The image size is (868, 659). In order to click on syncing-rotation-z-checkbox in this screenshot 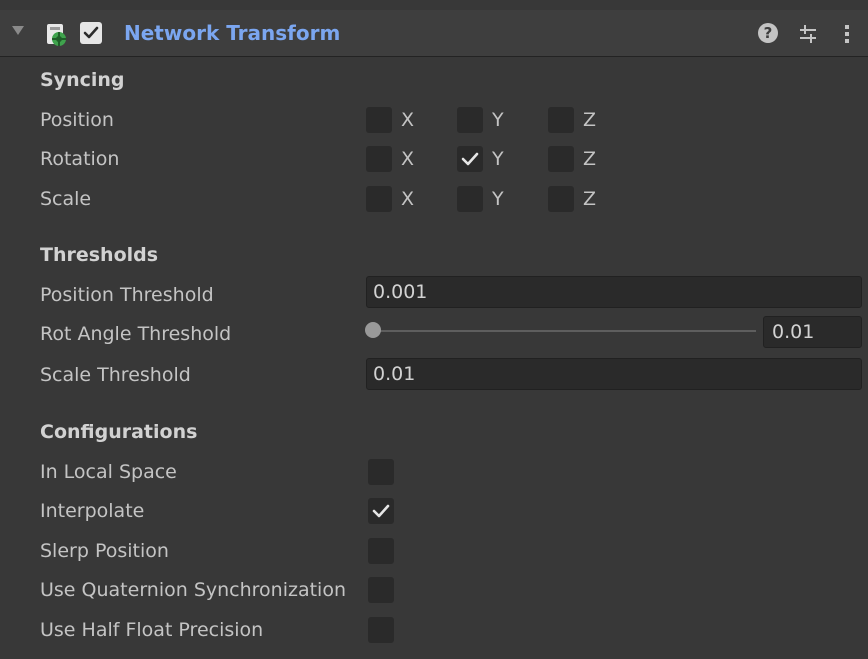, I will do `click(561, 159)`.